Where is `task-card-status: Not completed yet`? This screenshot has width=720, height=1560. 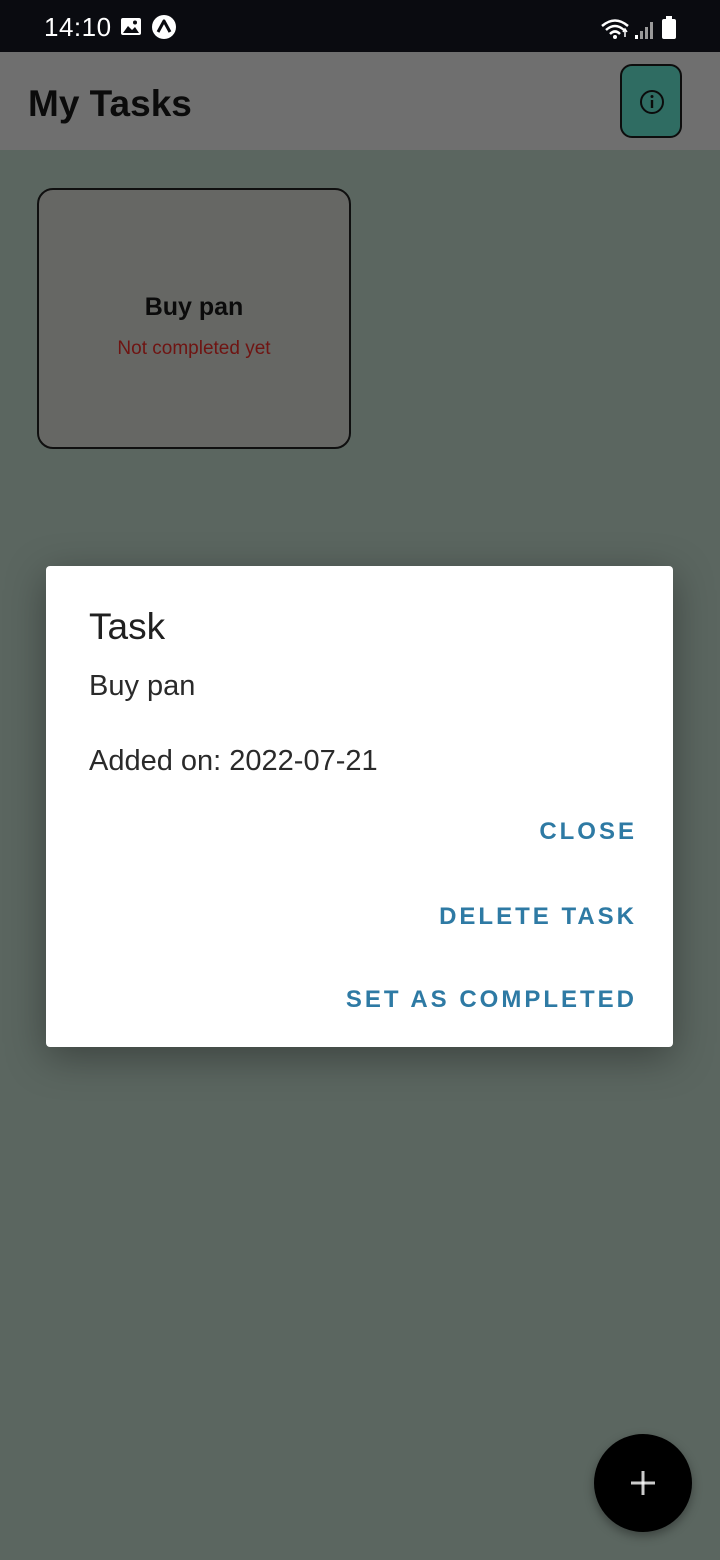 task-card-status: Not completed yet is located at coordinates (194, 348).